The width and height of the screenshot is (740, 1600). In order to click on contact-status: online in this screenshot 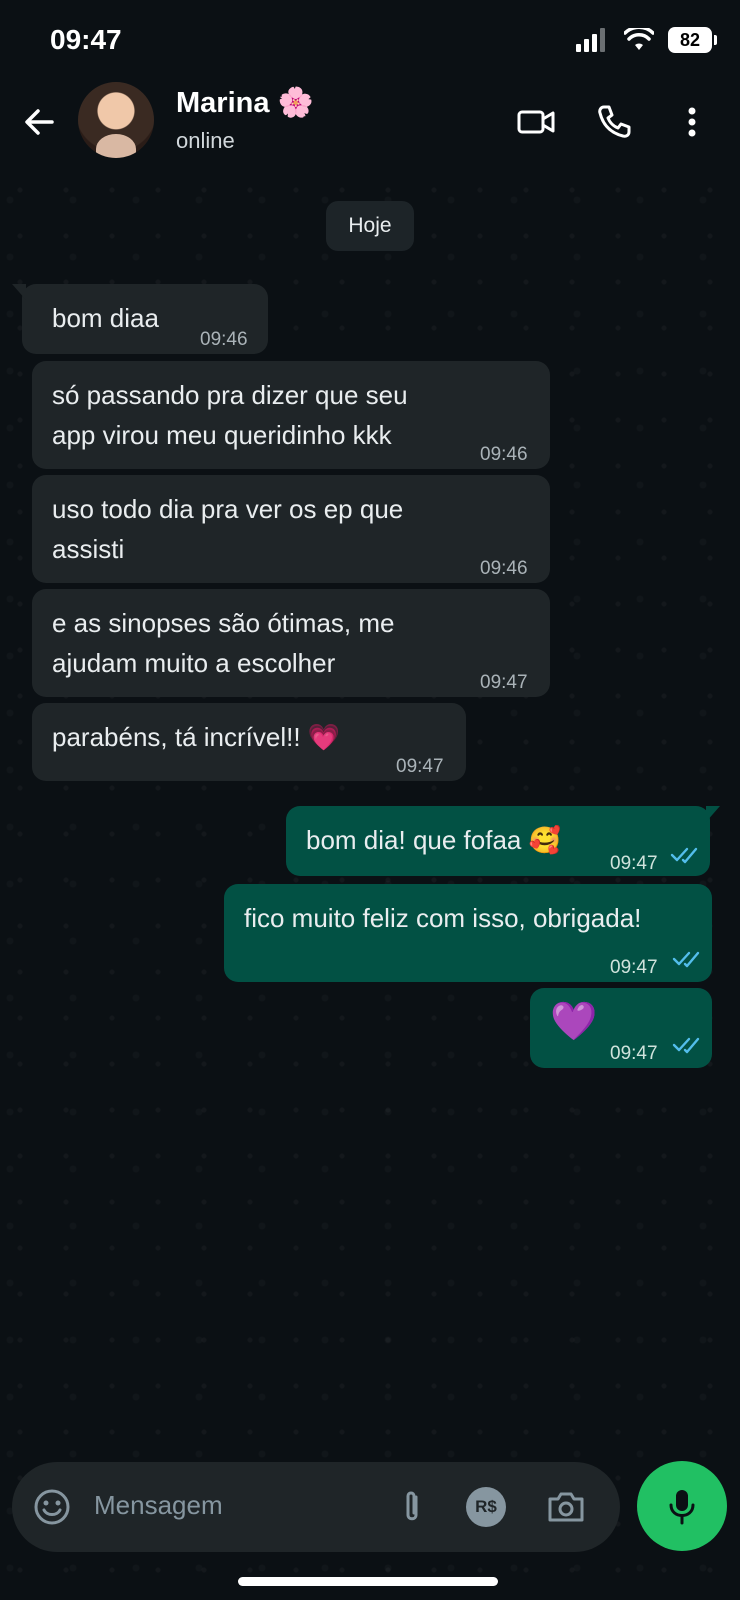, I will do `click(205, 140)`.